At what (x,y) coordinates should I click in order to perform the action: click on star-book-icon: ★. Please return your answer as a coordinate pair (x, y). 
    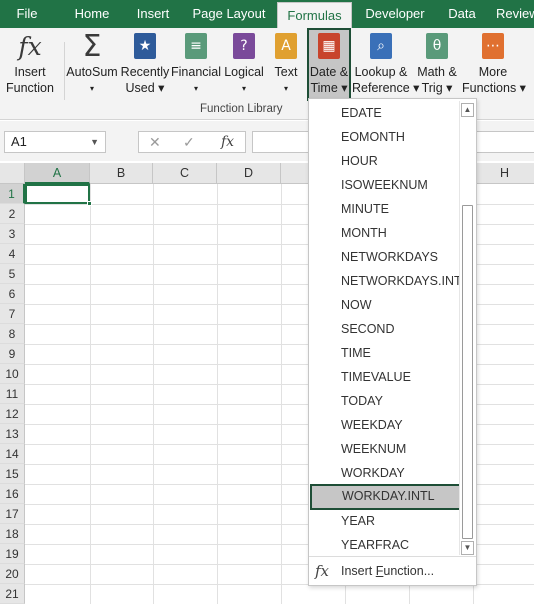
    Looking at the image, I should click on (145, 47).